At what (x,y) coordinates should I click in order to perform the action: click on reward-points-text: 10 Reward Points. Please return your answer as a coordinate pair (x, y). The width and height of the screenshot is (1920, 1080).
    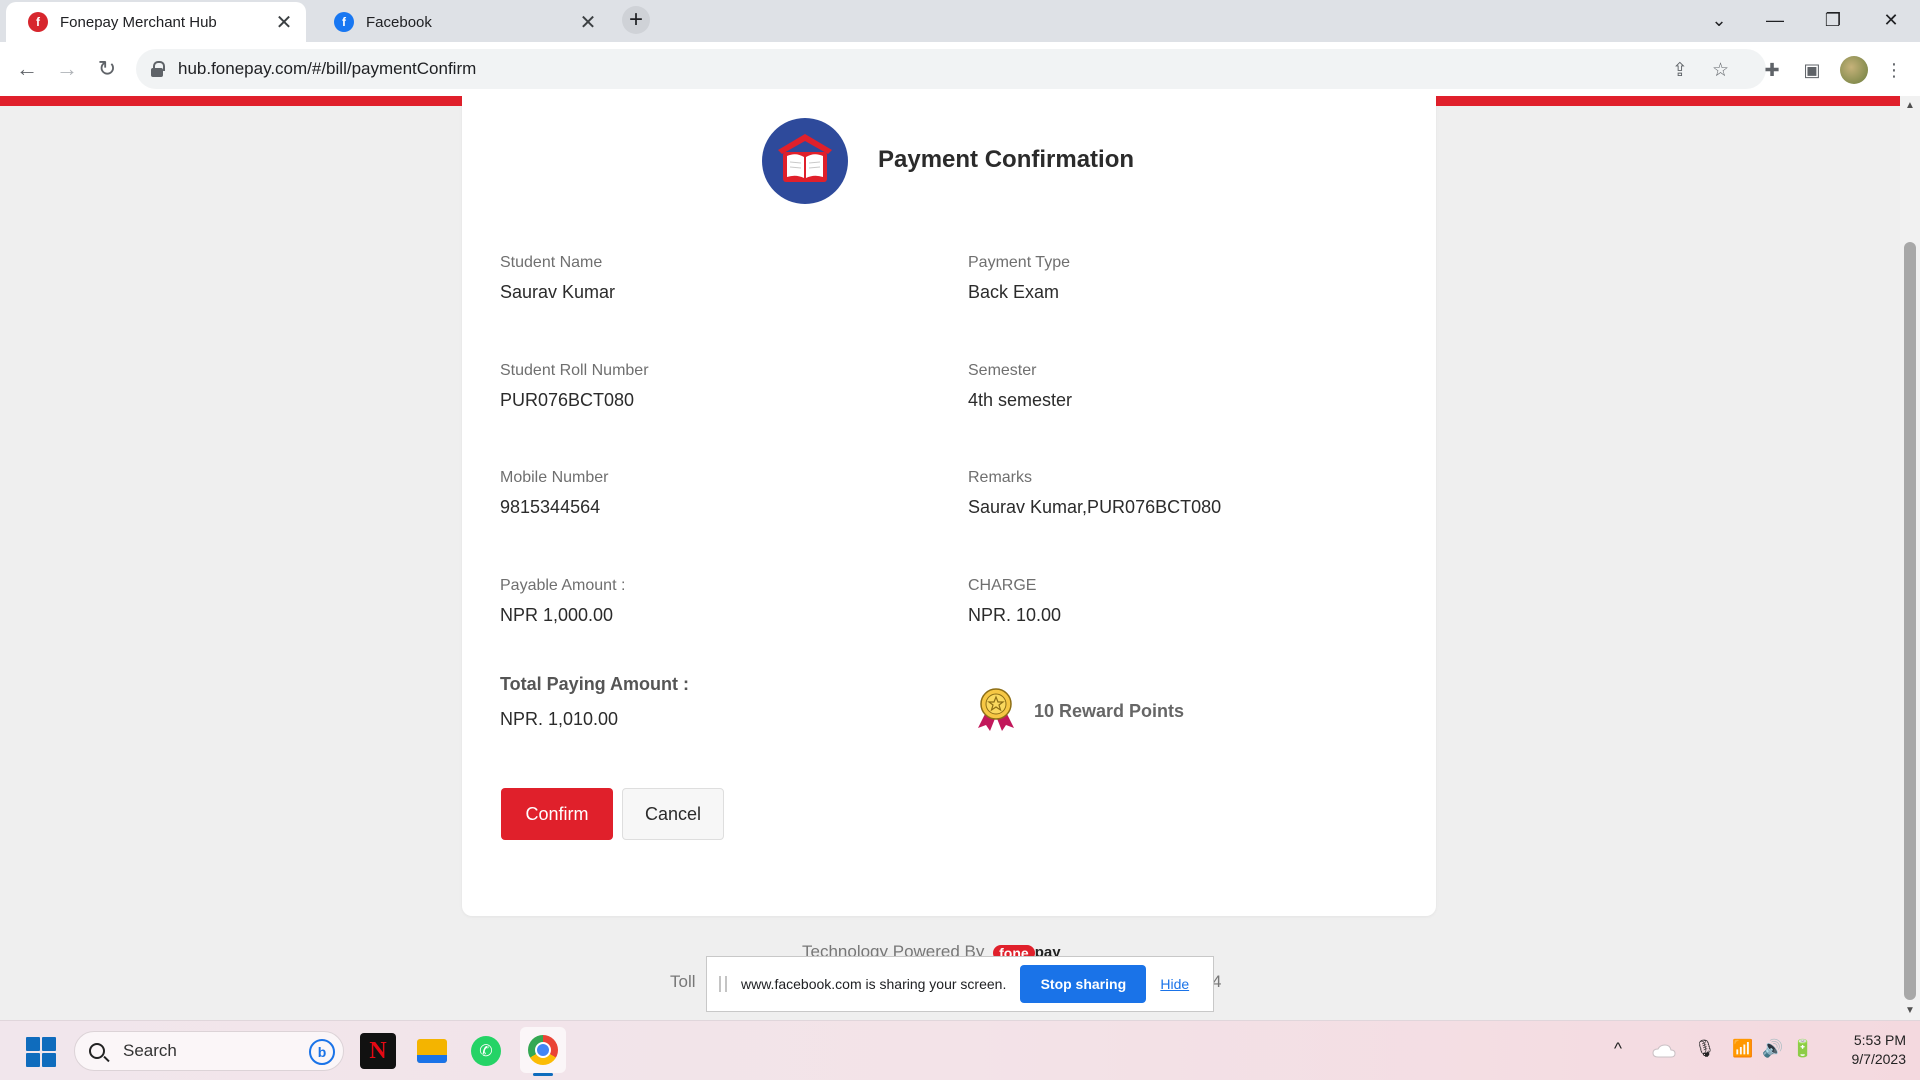
    Looking at the image, I should click on (1109, 711).